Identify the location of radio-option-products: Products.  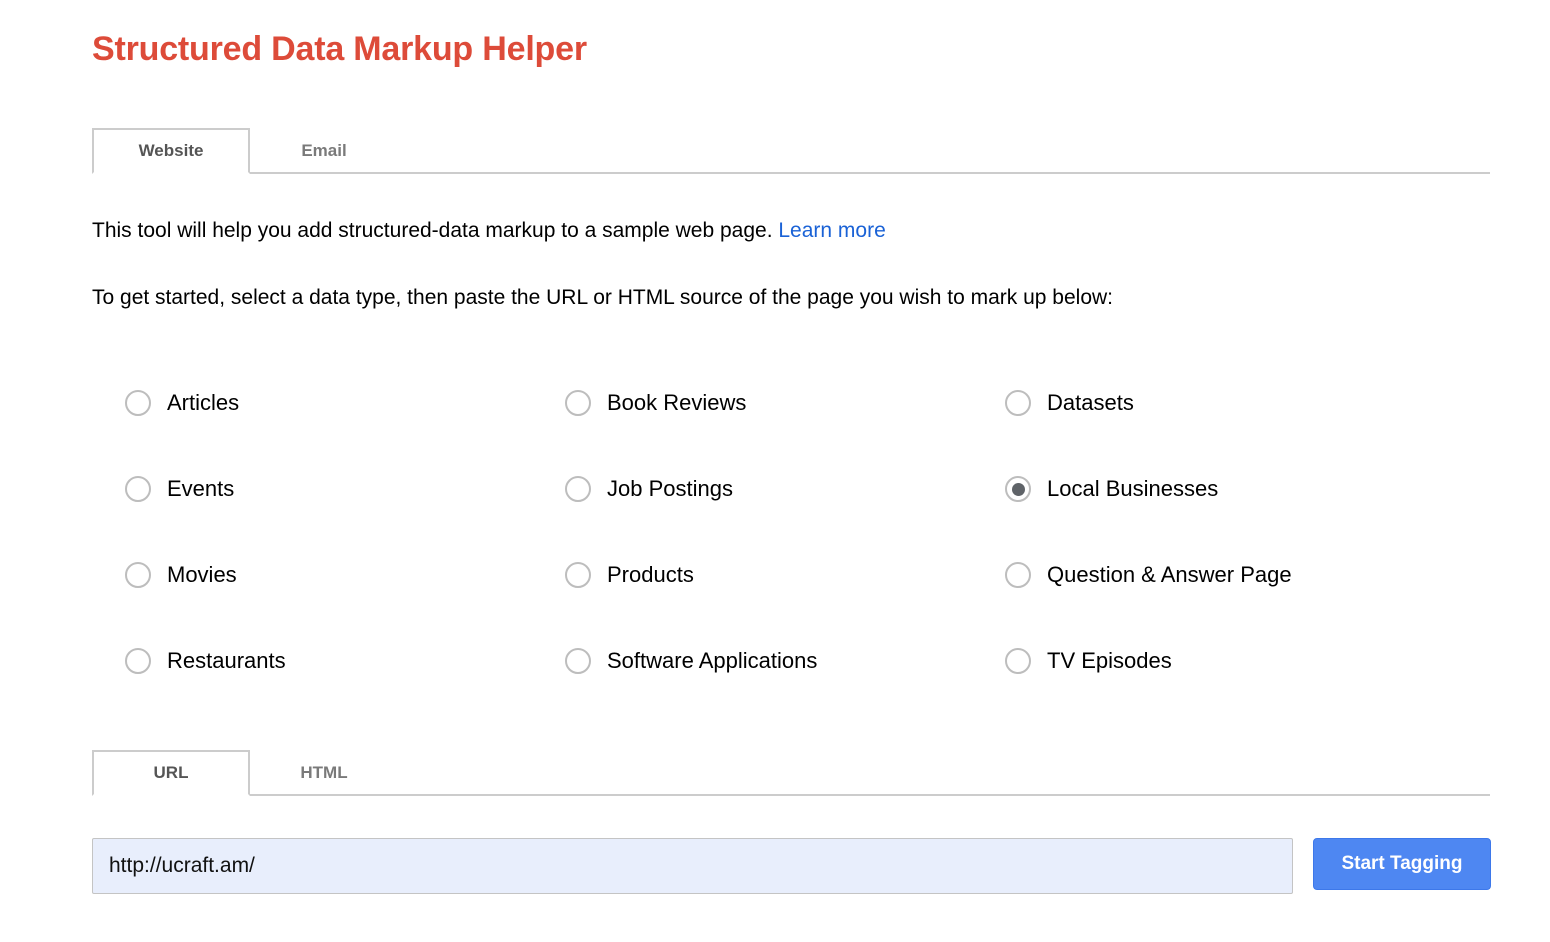
(780, 575).